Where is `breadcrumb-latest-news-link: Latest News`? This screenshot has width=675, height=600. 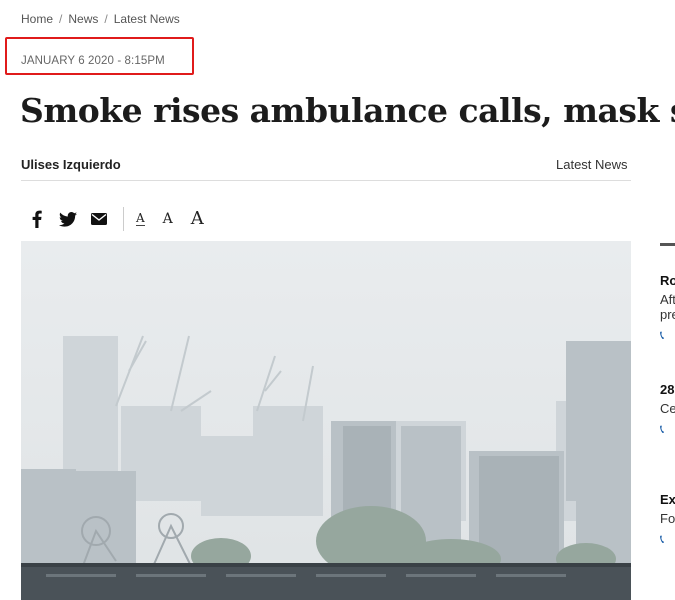 breadcrumb-latest-news-link: Latest News is located at coordinates (147, 19).